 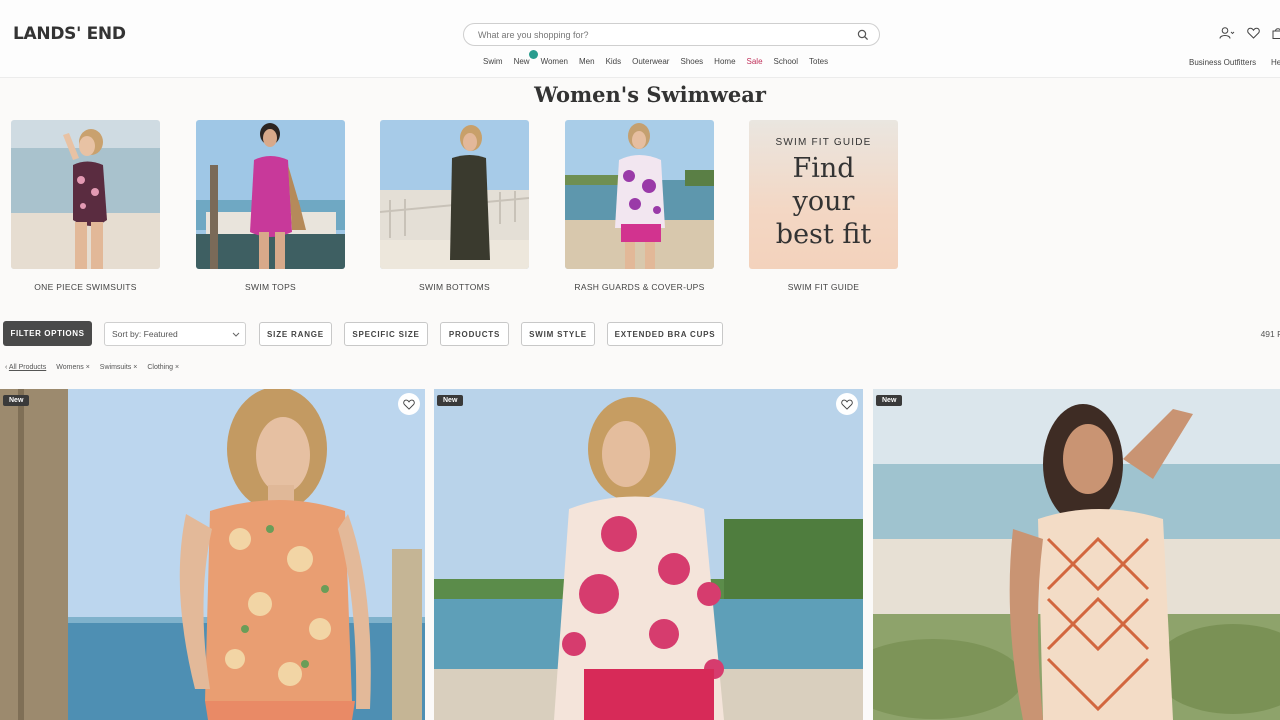 What do you see at coordinates (786, 61) in the screenshot?
I see `nav-item-school: School` at bounding box center [786, 61].